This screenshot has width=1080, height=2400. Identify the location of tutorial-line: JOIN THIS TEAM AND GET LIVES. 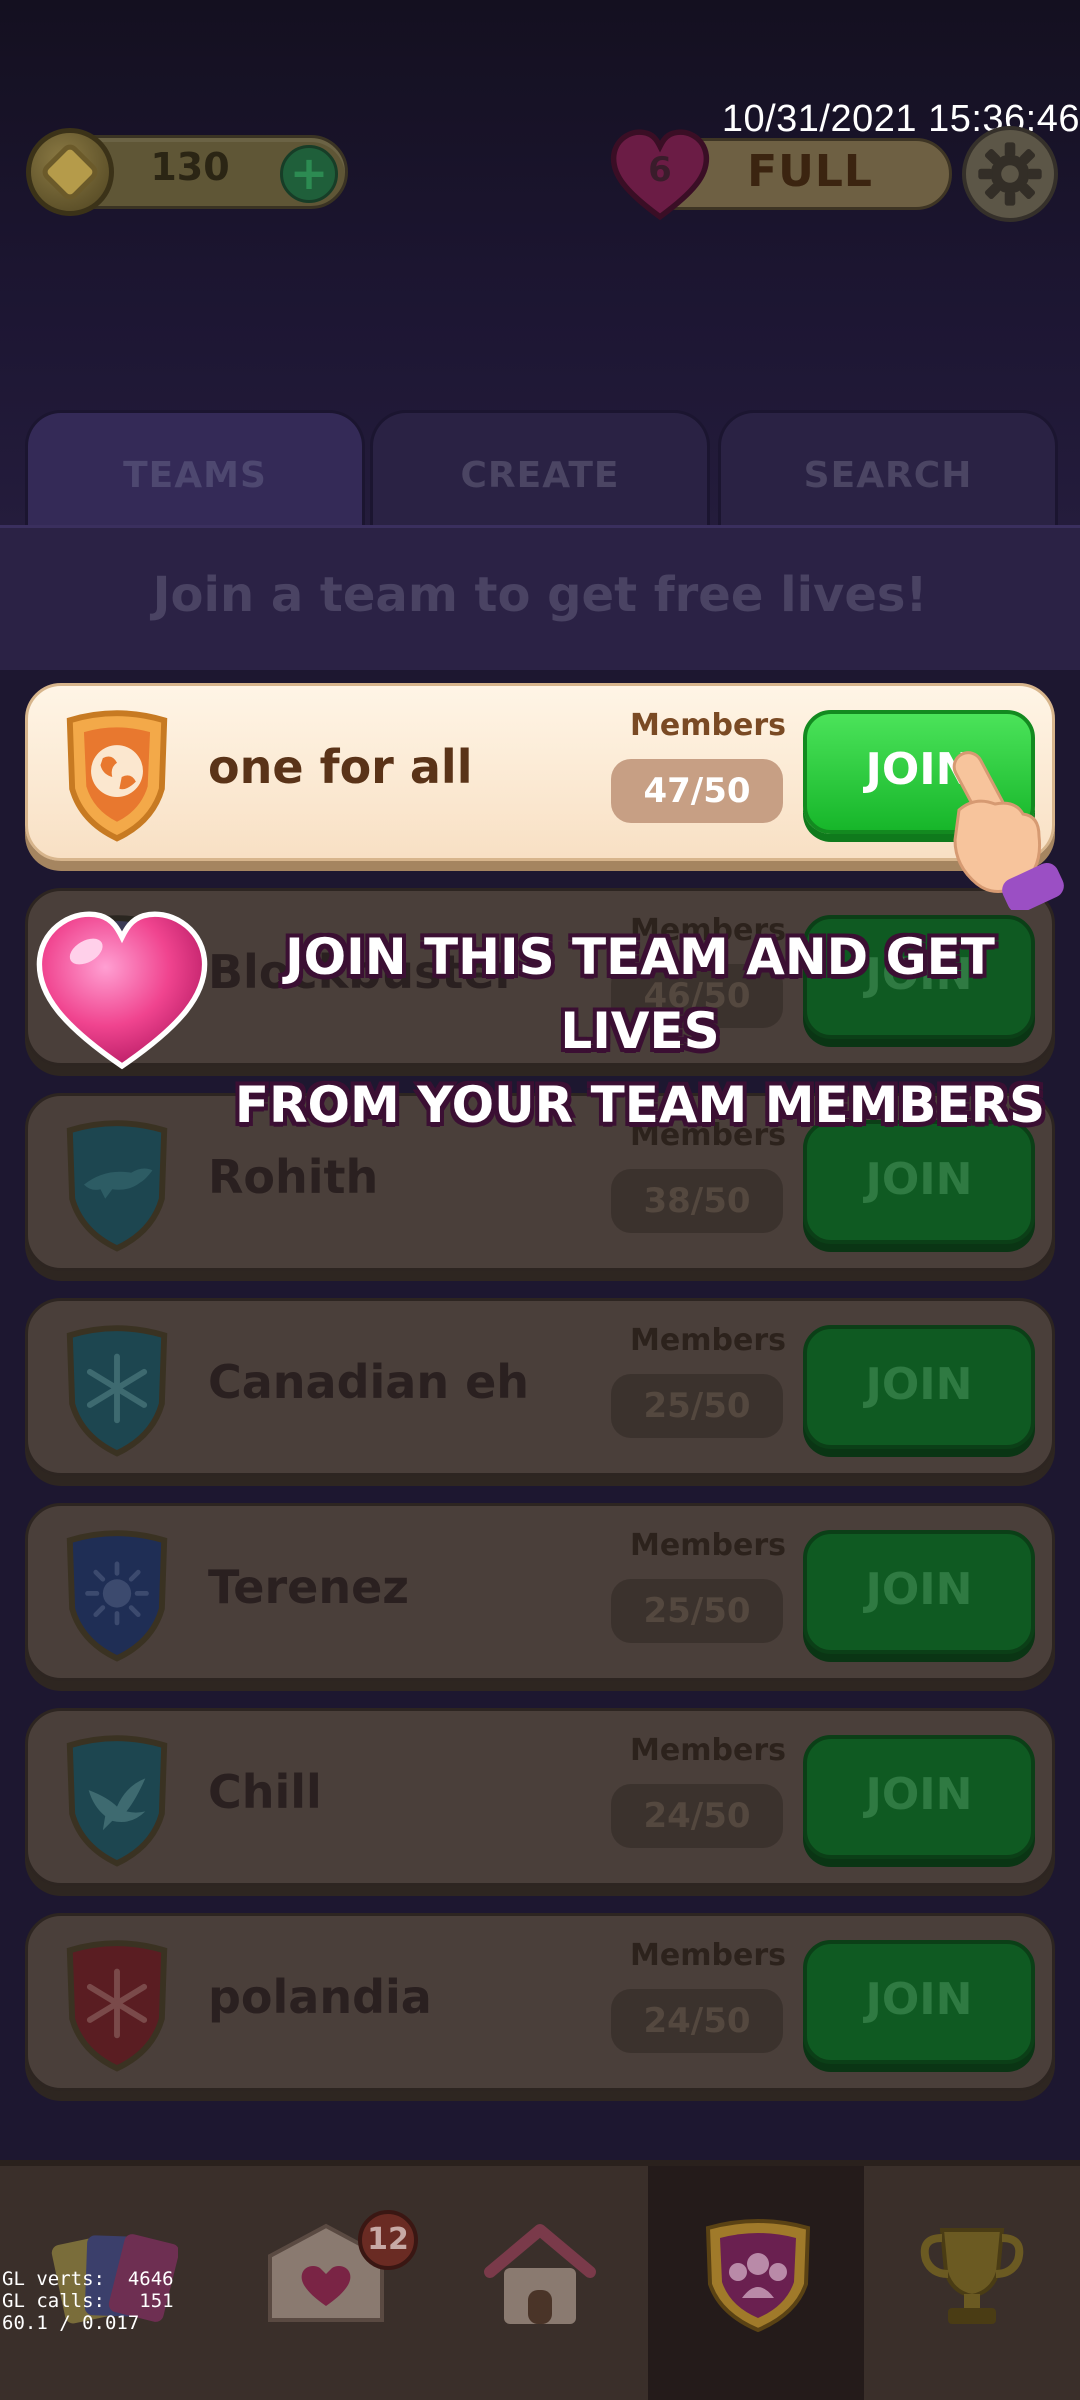
(640, 994).